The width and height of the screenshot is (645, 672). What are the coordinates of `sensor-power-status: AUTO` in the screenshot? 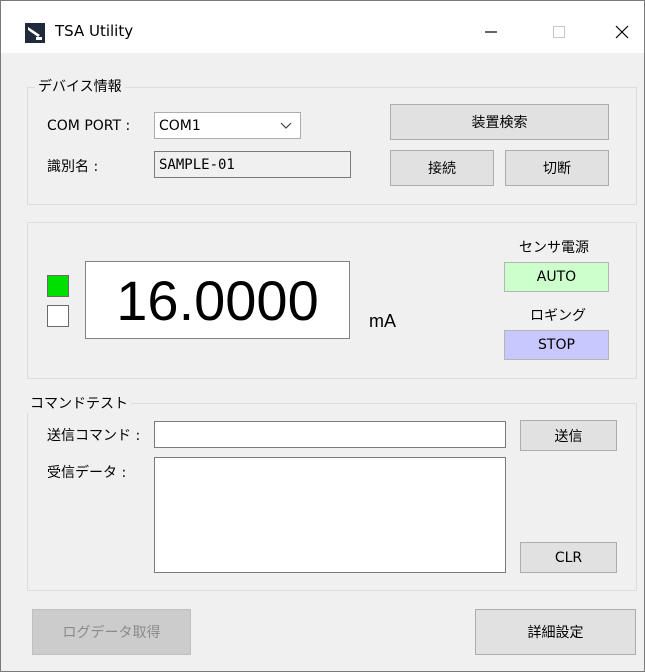 It's located at (556, 277).